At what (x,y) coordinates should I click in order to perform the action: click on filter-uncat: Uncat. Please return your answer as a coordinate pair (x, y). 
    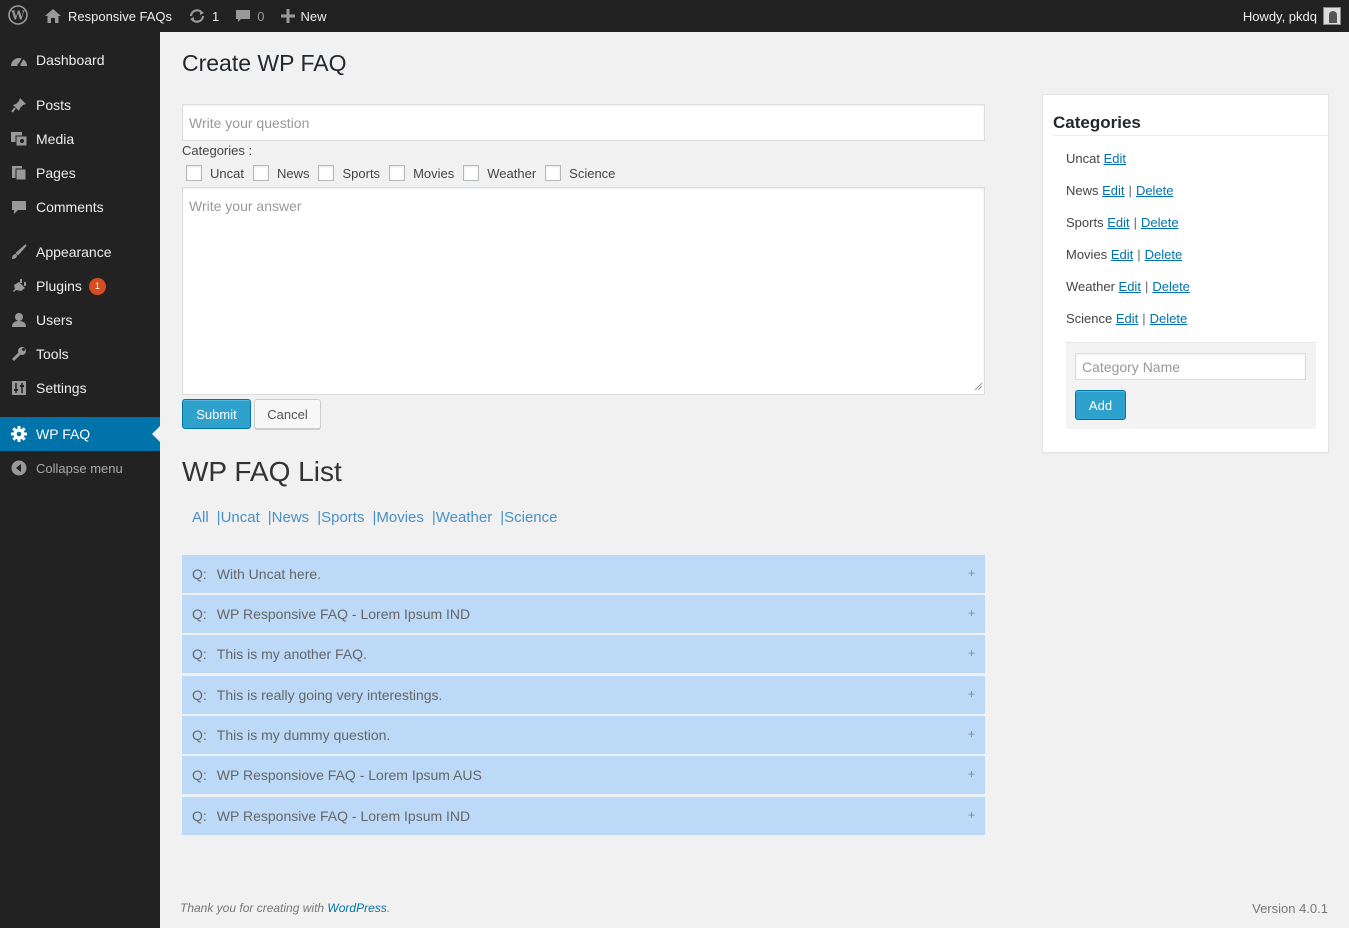
    Looking at the image, I should click on (240, 517).